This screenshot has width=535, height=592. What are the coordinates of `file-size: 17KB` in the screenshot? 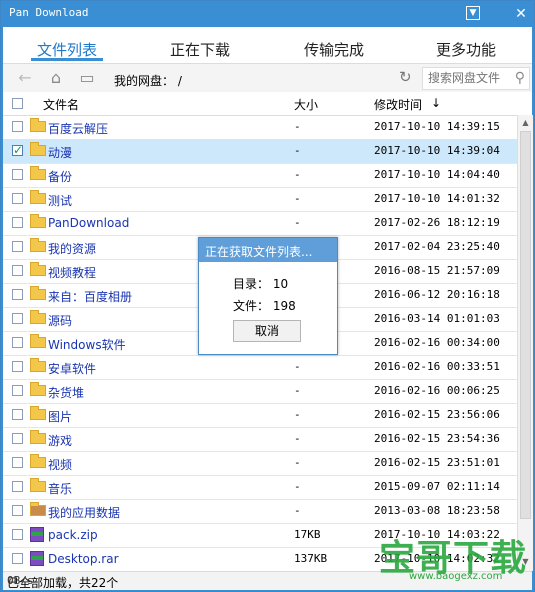 It's located at (307, 534).